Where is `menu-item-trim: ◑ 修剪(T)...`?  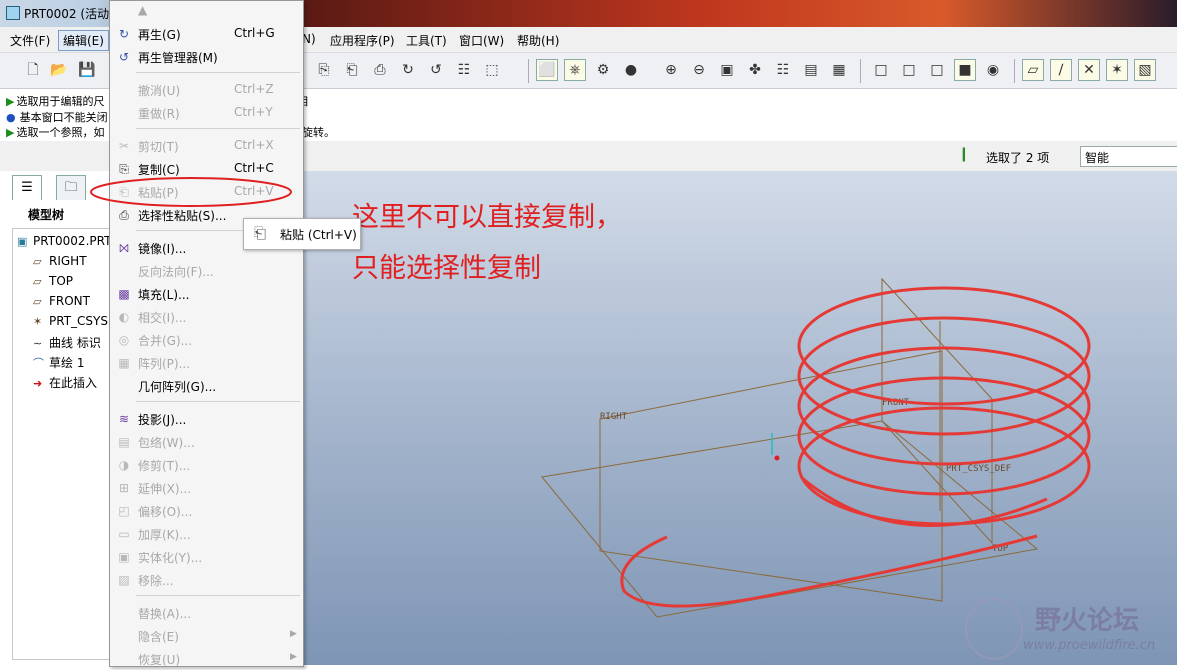
menu-item-trim: ◑ 修剪(T)... is located at coordinates (206, 465).